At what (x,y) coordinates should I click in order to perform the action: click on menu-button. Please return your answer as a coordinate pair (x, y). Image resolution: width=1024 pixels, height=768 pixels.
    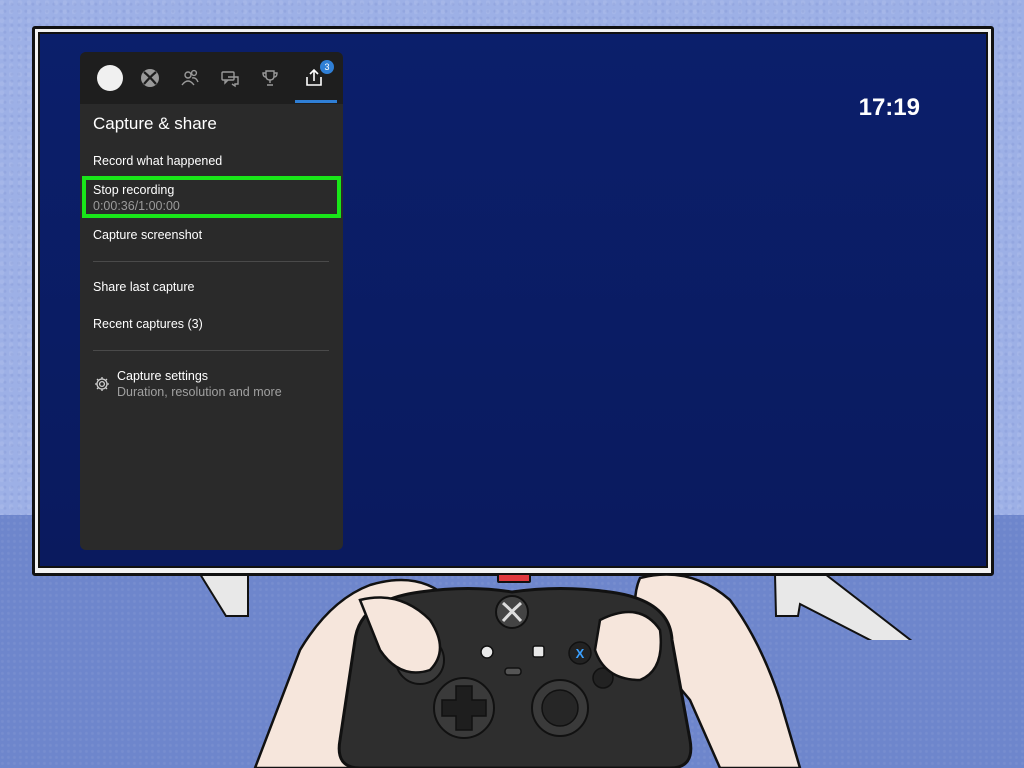
    Looking at the image, I should click on (538, 651).